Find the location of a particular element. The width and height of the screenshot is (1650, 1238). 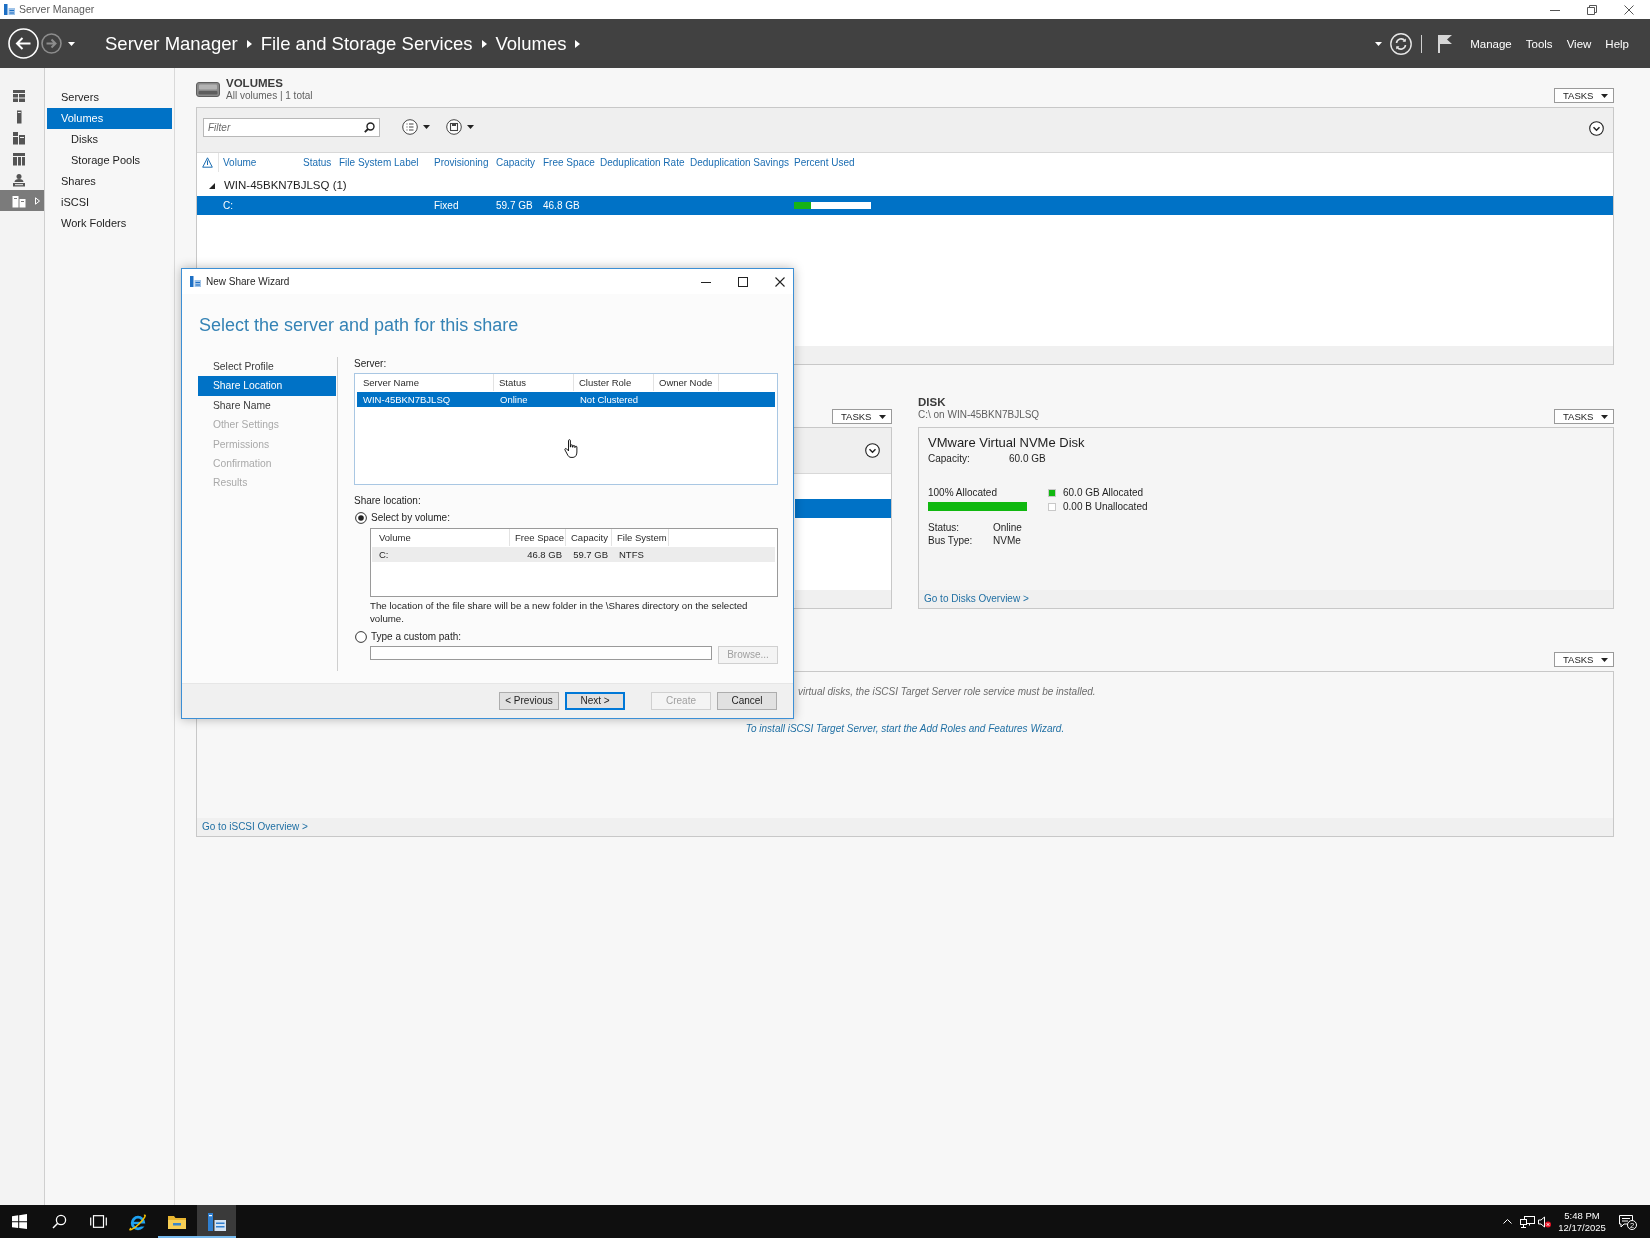

wizard-button: Create is located at coordinates (681, 701).